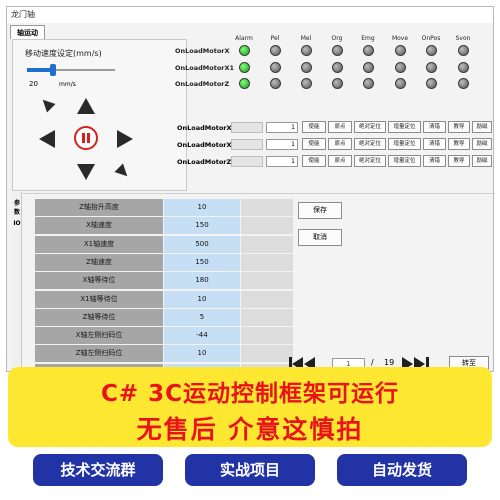 This screenshot has width=500, height=500. What do you see at coordinates (27, 32) in the screenshot?
I see `tab-axis-motion: 轴运动` at bounding box center [27, 32].